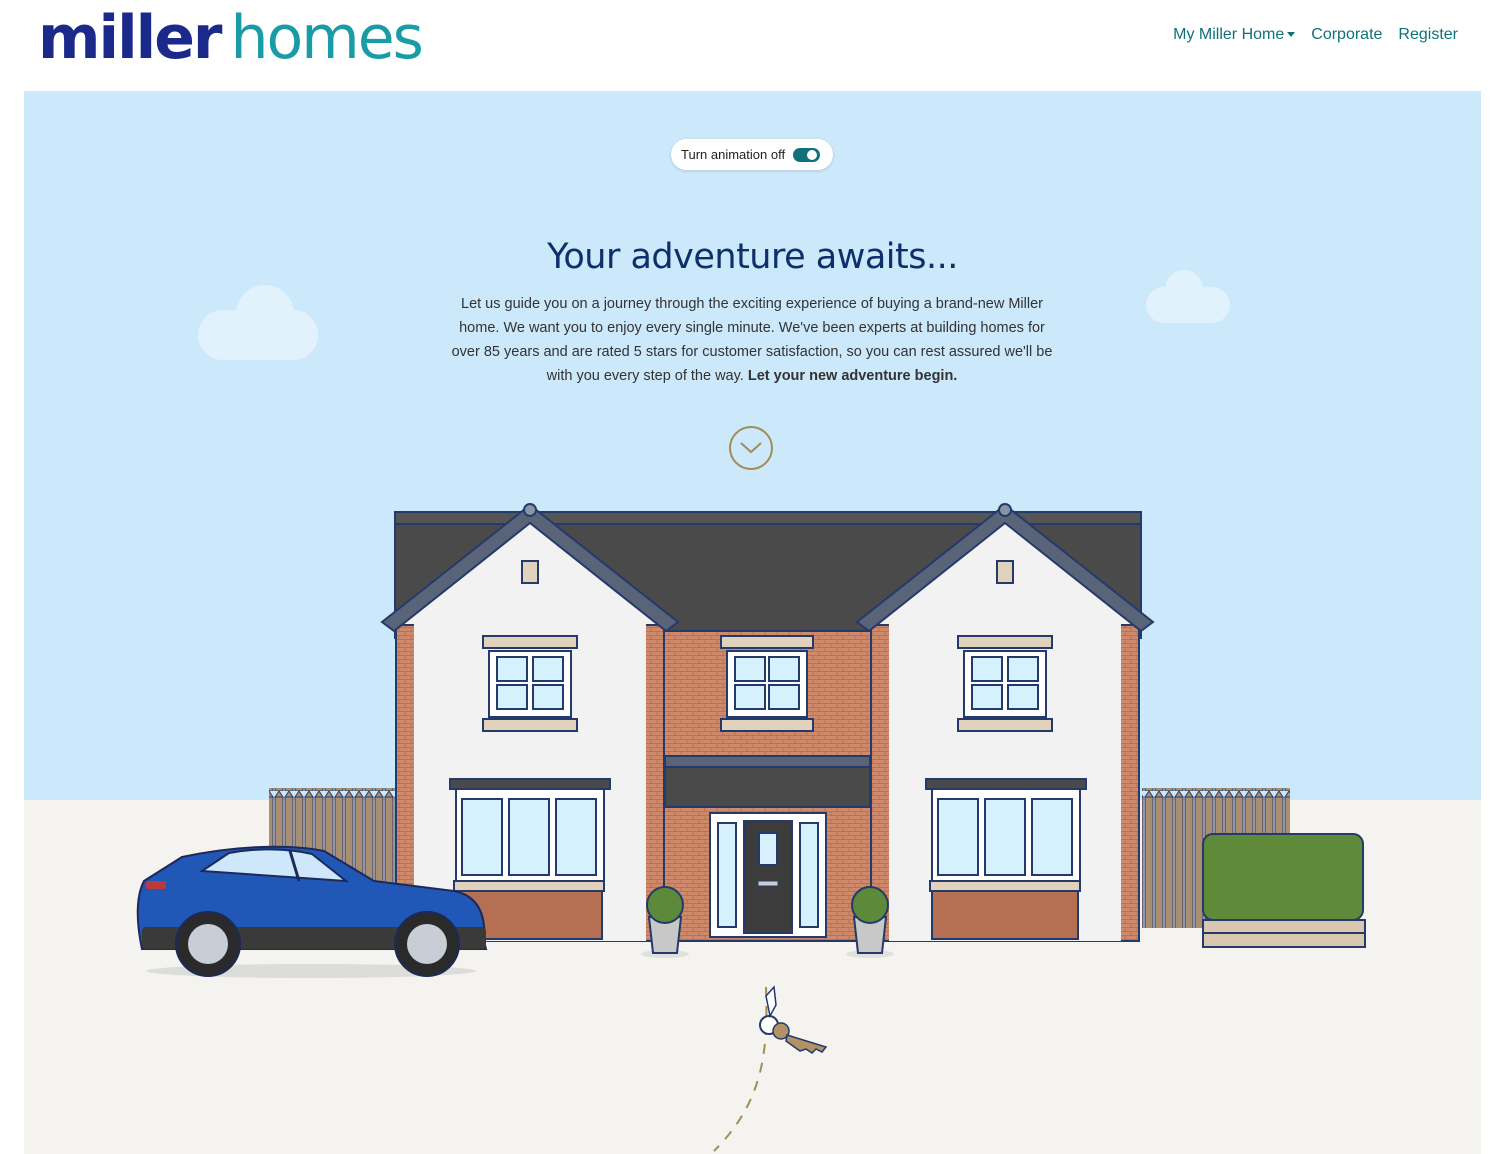  Describe the element at coordinates (1346, 35) in the screenshot. I see `nav-corporate: Corporate` at that location.